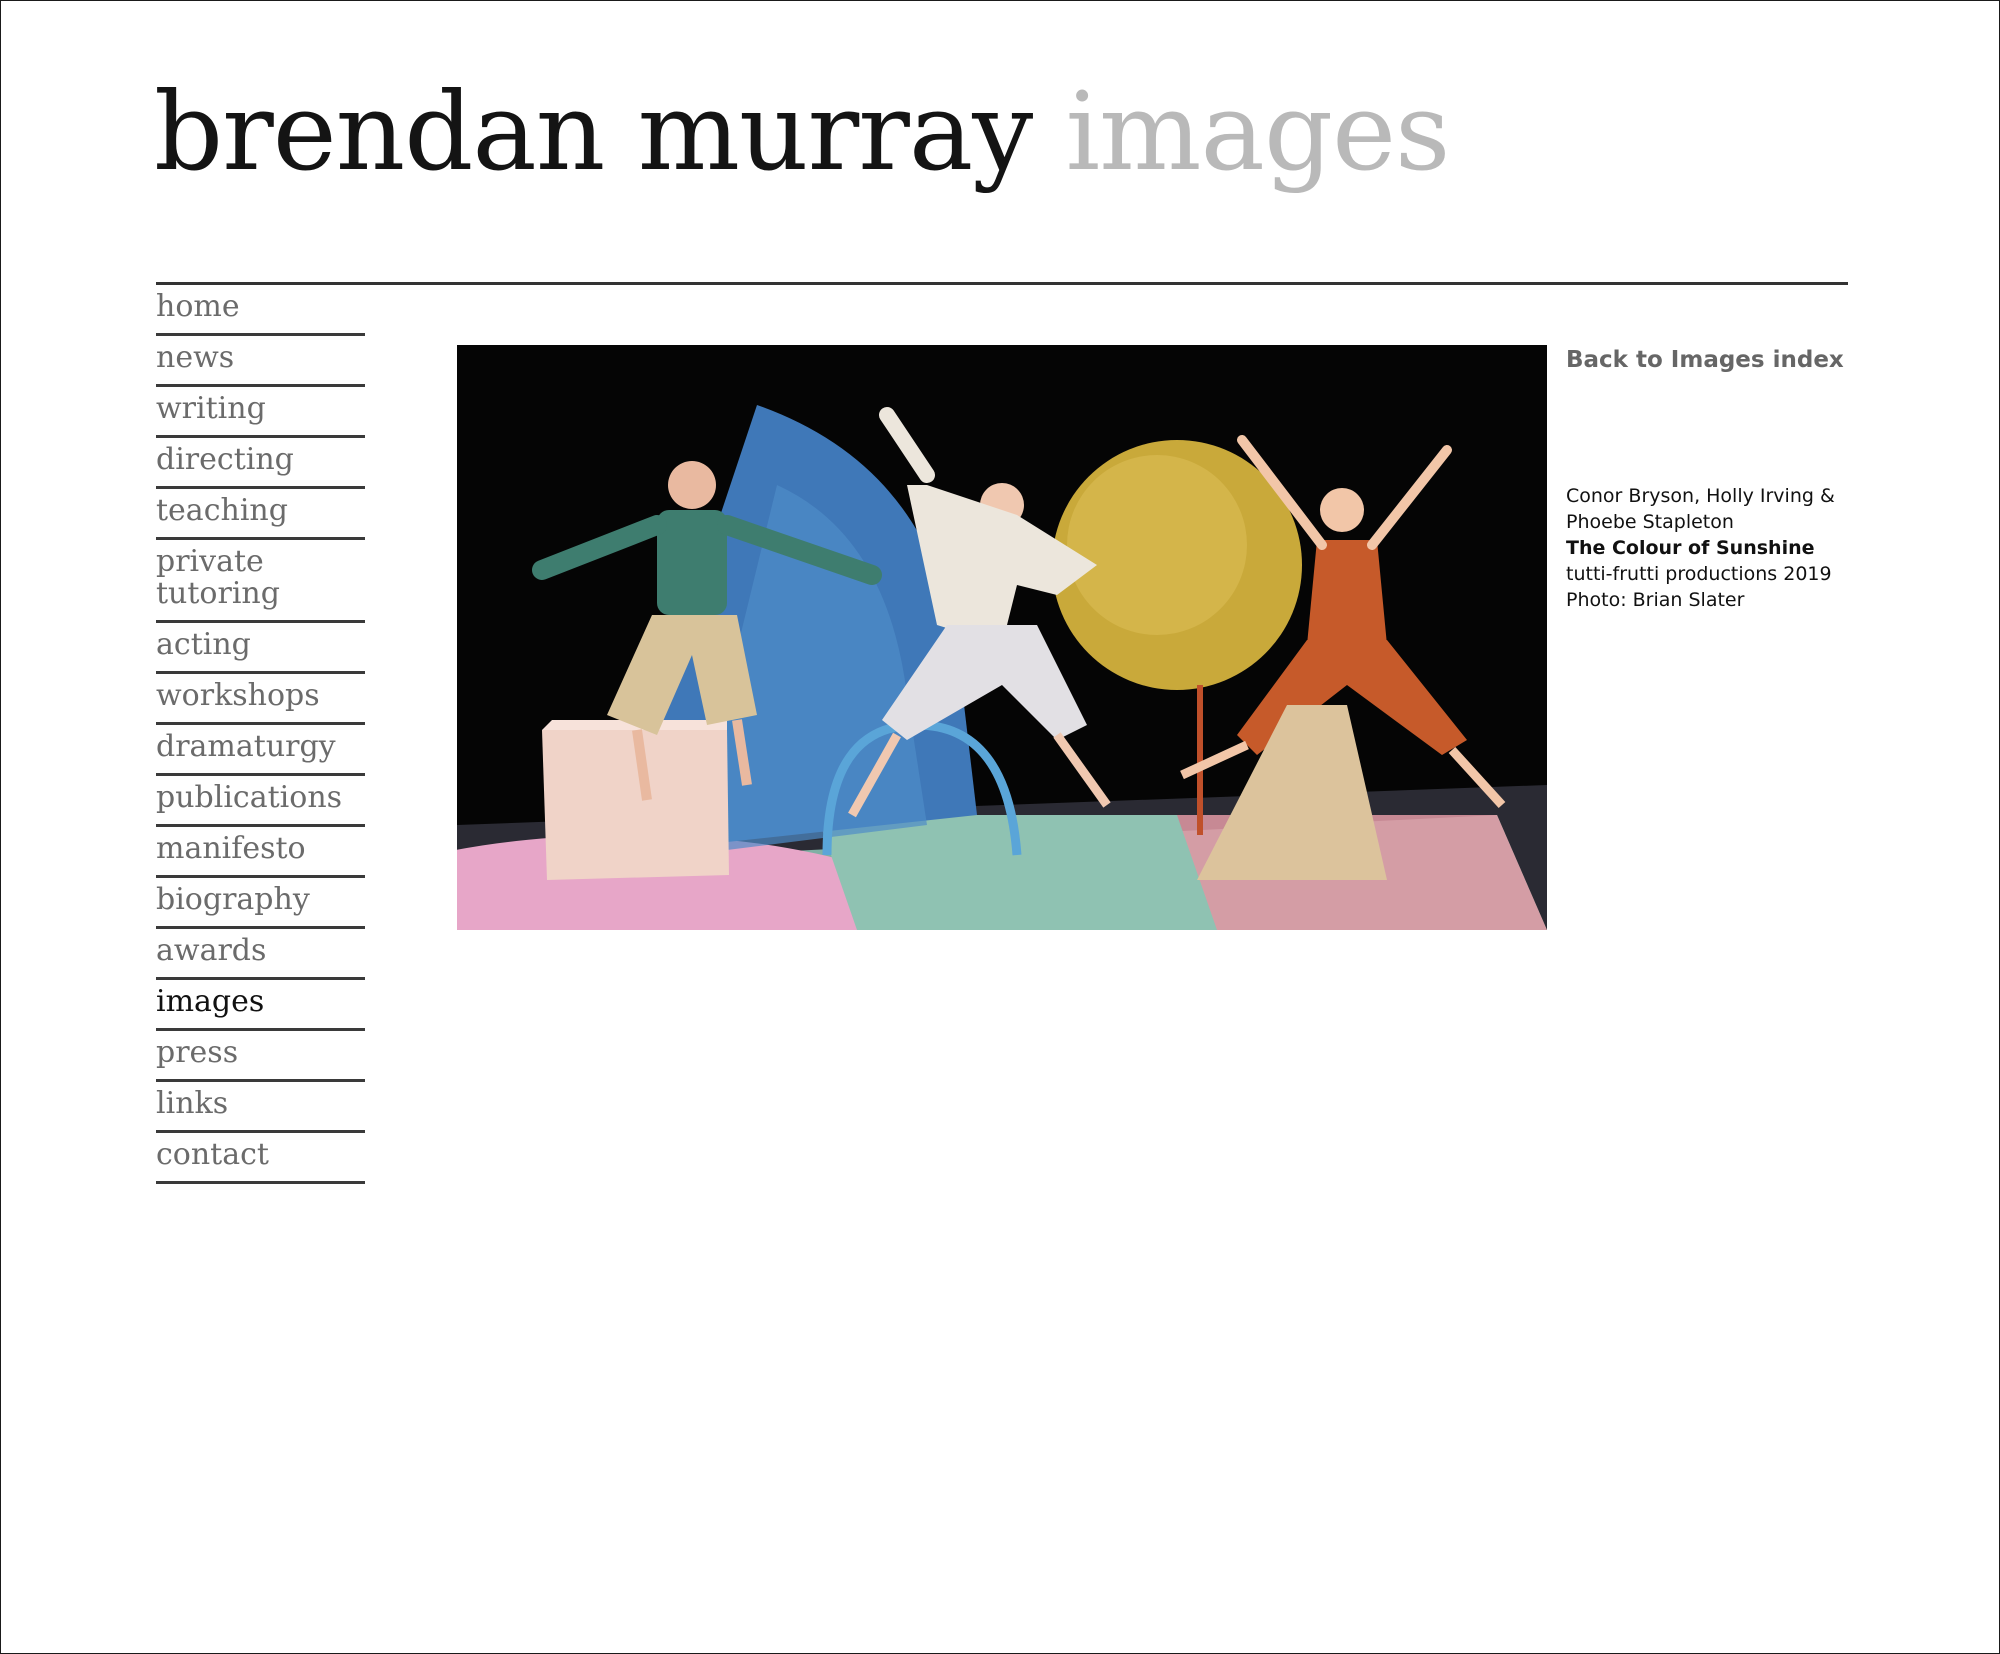 This screenshot has width=2000, height=1654. Describe the element at coordinates (260, 750) in the screenshot. I see `nav-item-dramaturgy: dramaturgy` at that location.